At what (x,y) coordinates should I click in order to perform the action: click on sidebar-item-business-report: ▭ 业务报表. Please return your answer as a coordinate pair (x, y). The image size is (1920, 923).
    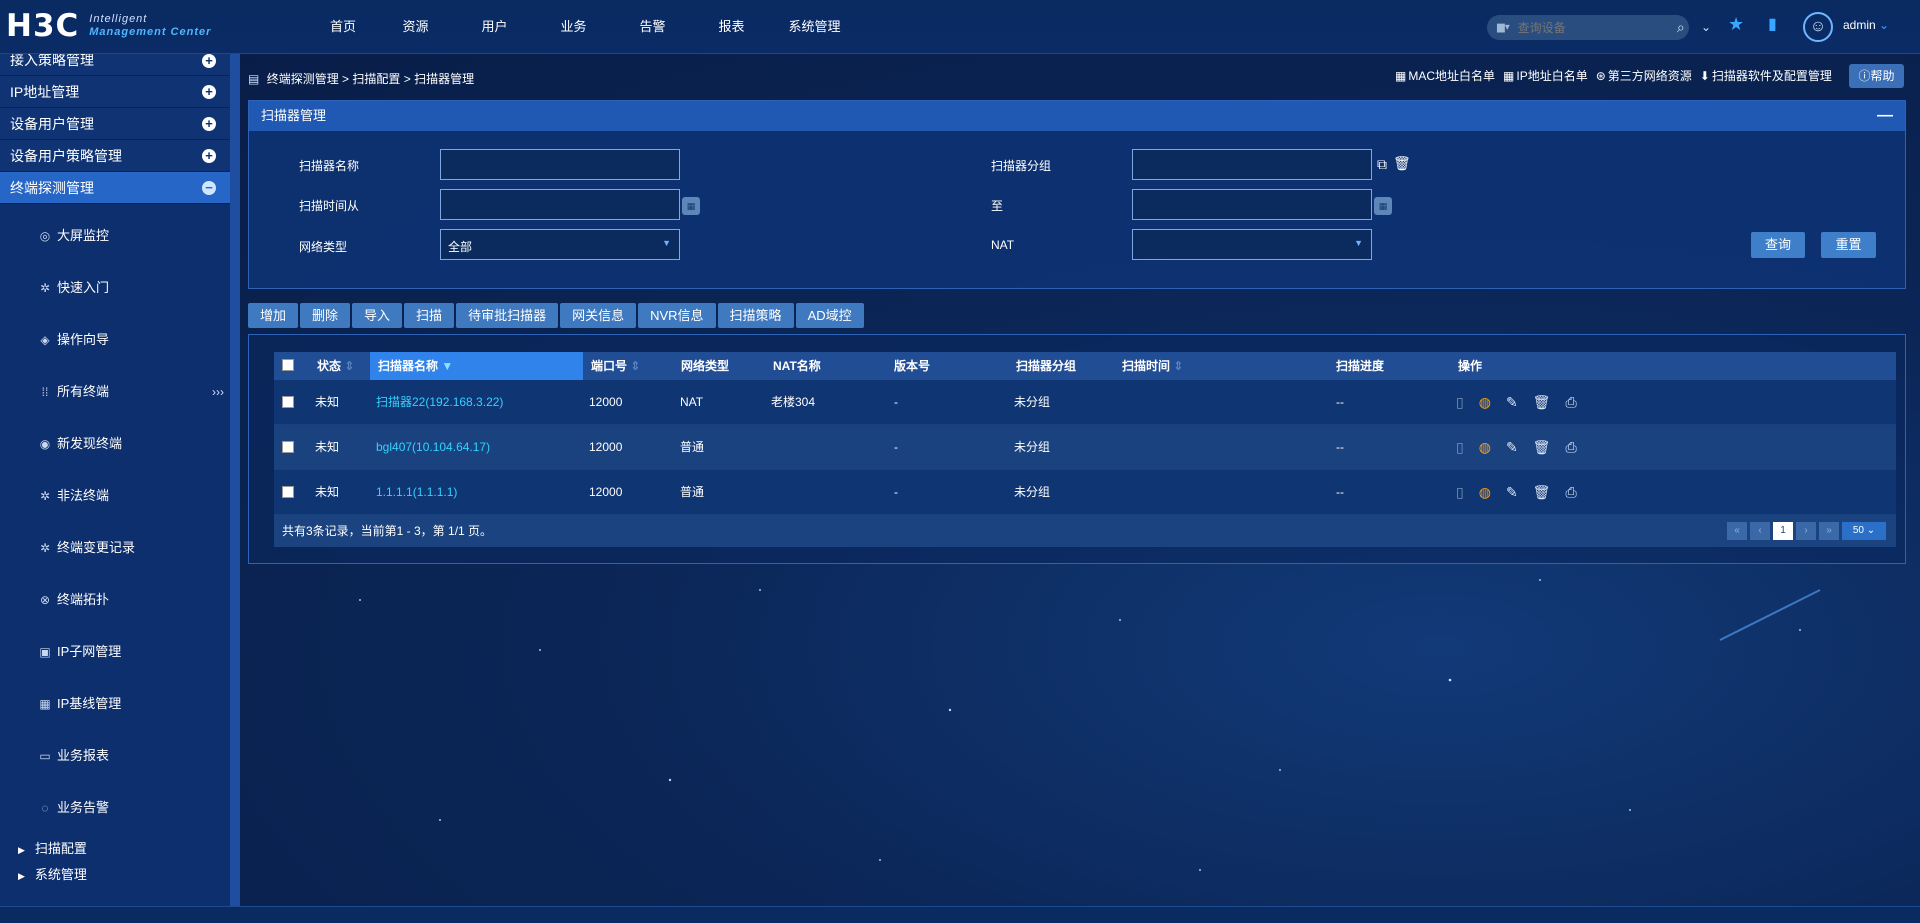
    Looking at the image, I should click on (115, 756).